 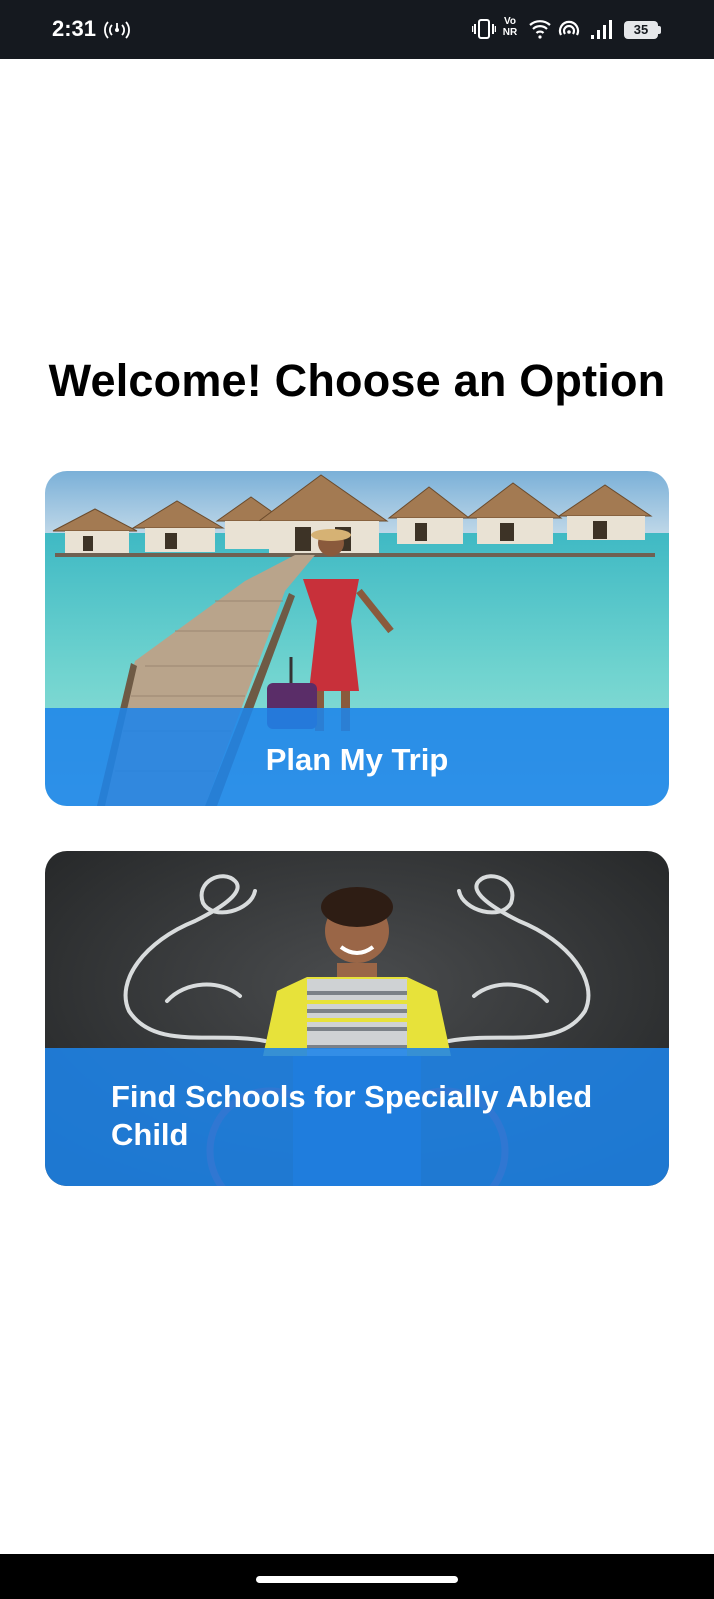 I want to click on nfc-icon, so click(x=569, y=28).